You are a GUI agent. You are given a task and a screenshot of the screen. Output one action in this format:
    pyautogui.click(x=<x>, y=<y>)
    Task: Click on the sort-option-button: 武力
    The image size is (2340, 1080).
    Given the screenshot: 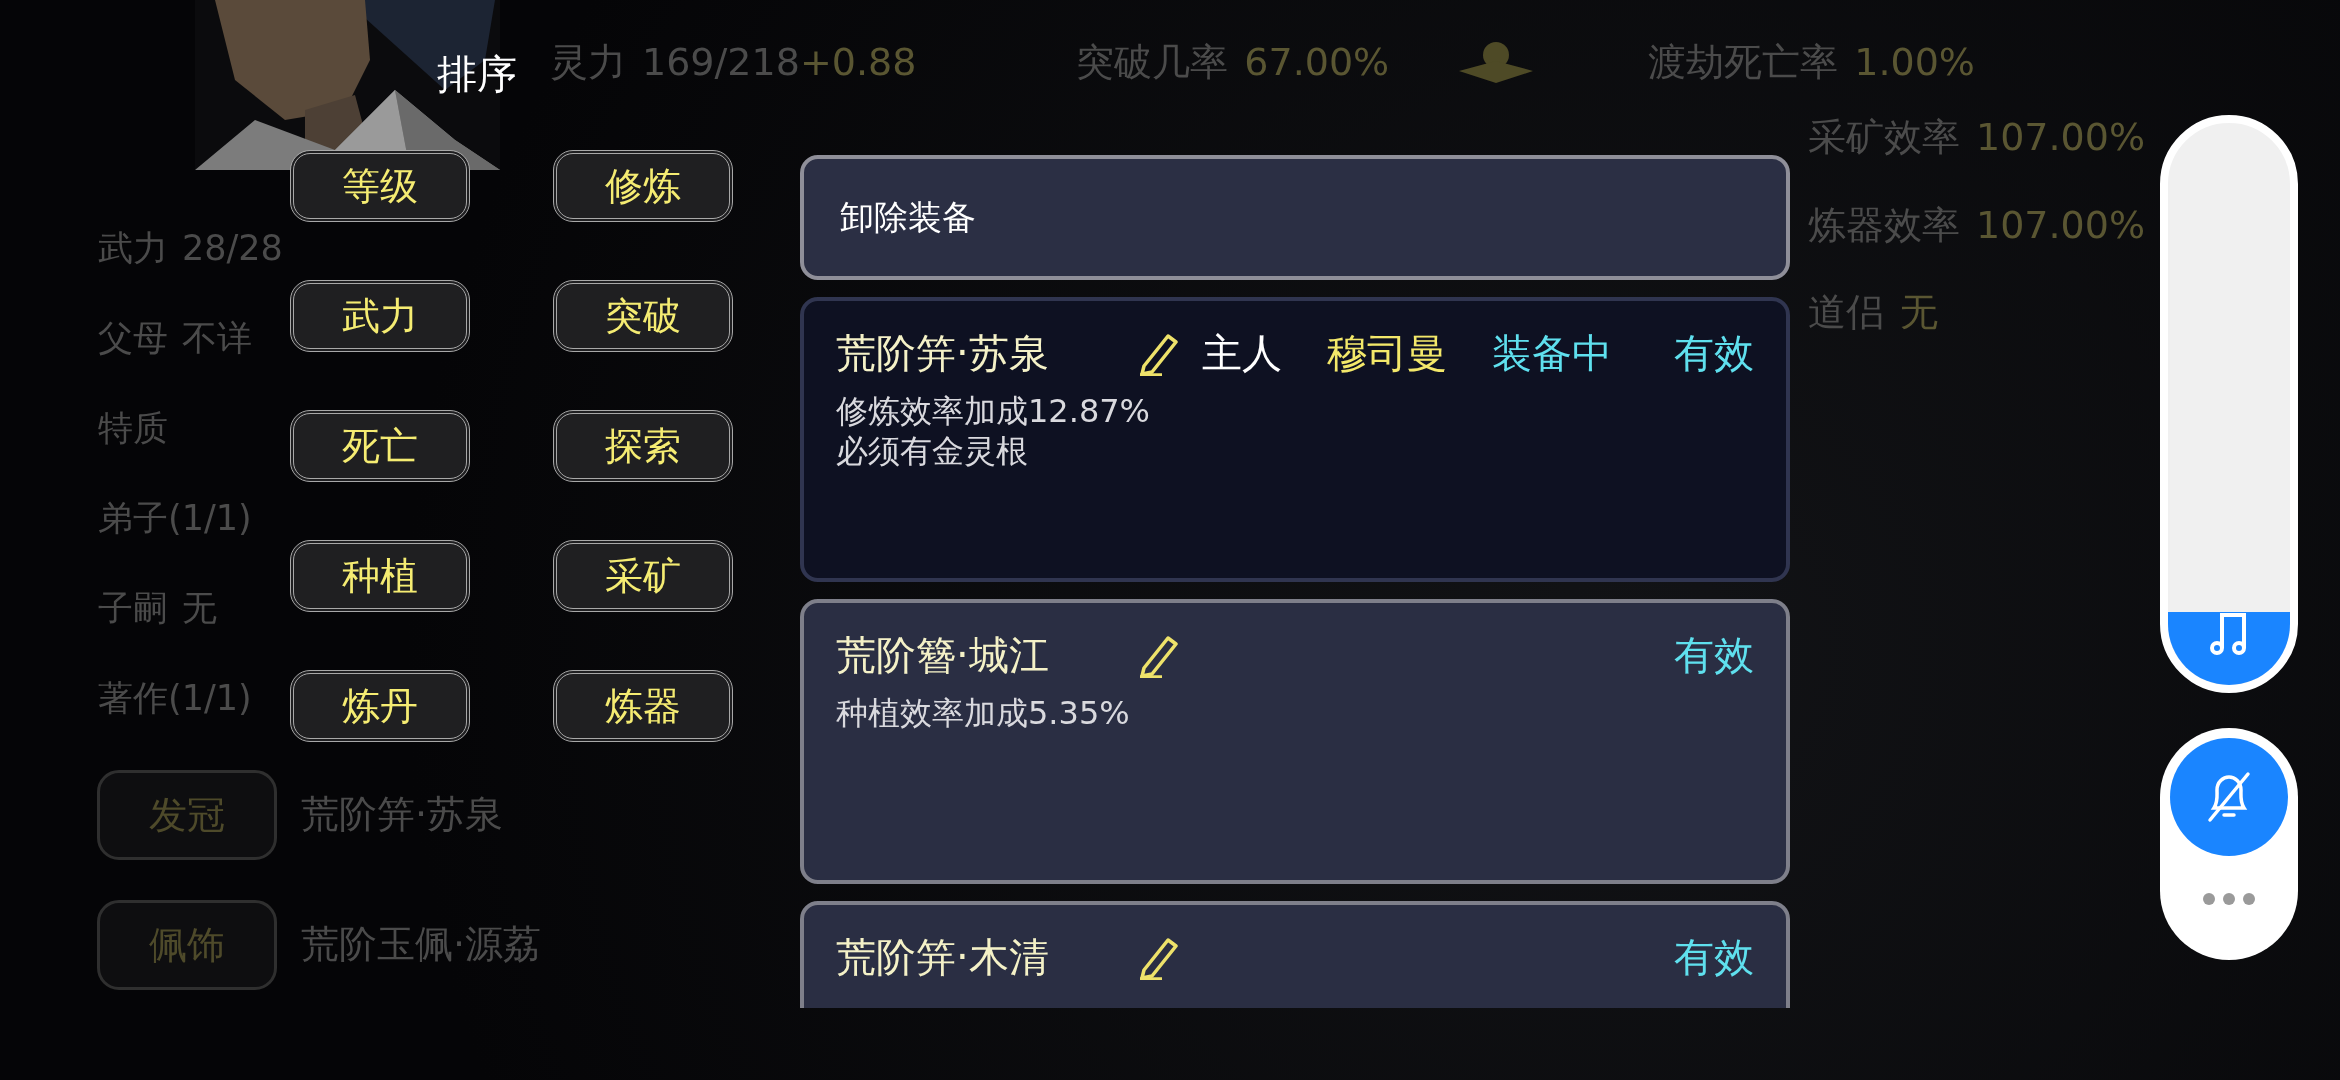 What is the action you would take?
    pyautogui.click(x=380, y=316)
    